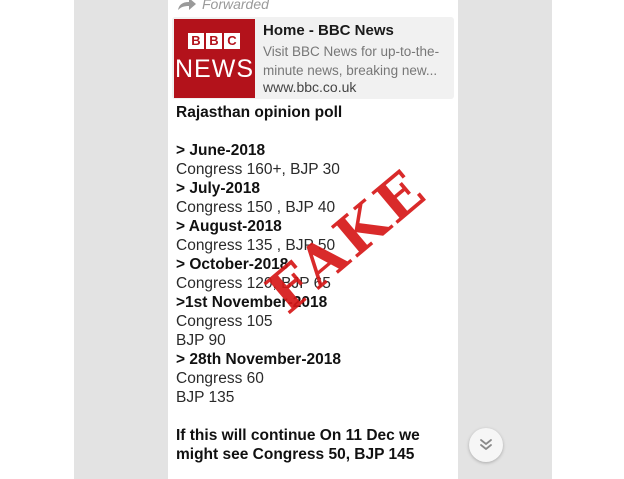 The image size is (624, 479). I want to click on poll-result-line: BJP 90, so click(201, 340).